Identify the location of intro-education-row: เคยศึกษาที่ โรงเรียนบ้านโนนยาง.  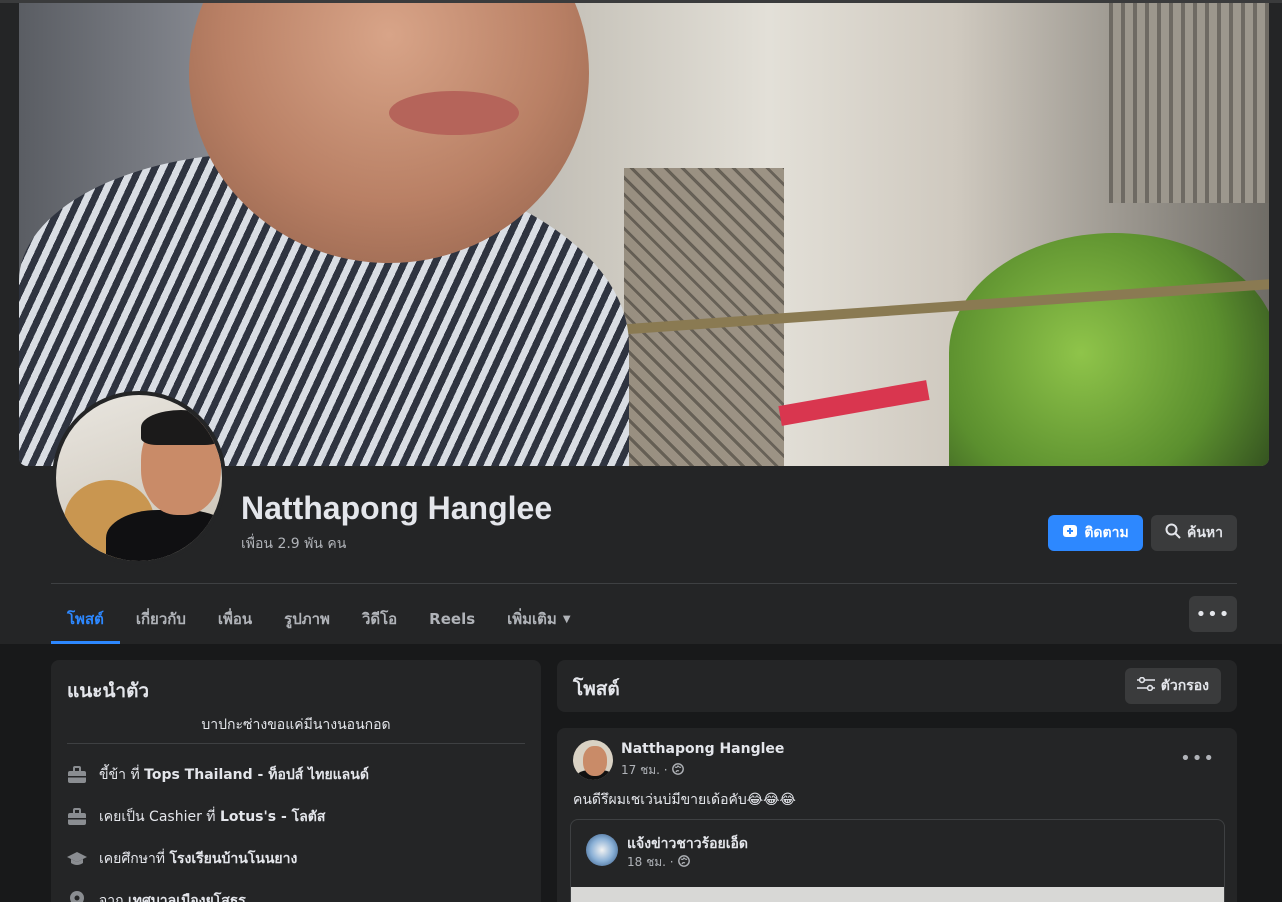
(182, 859).